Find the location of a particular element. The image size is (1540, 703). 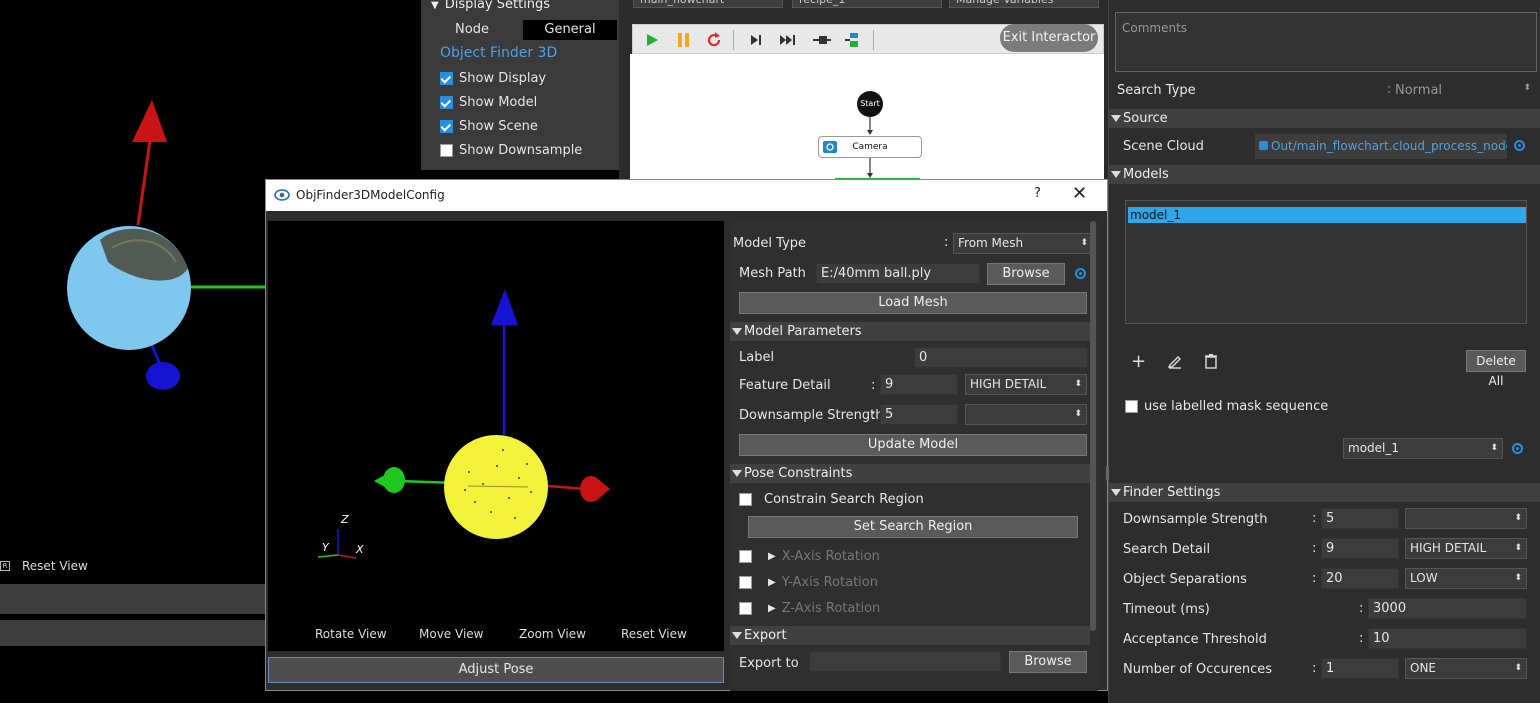

feature-detail-colon: : is located at coordinates (873, 385).